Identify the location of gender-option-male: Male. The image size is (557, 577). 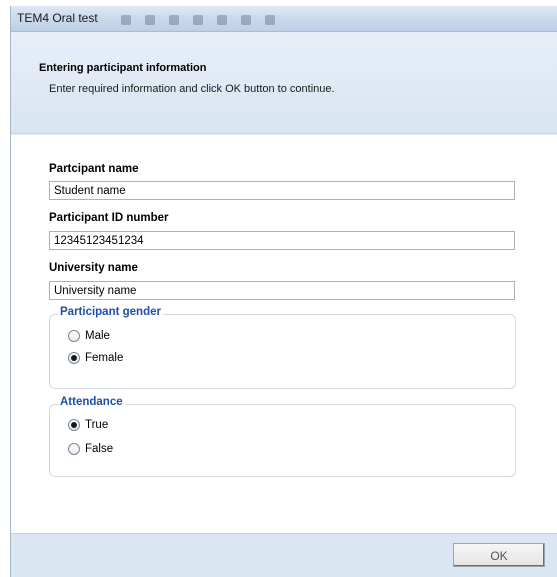
(89, 336).